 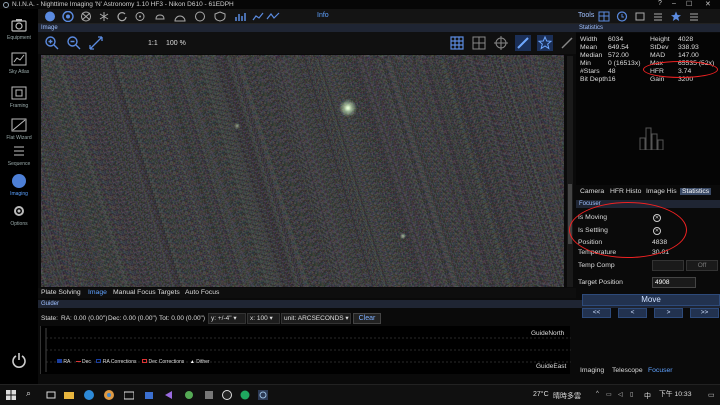 I want to click on windows-start-icon, so click(x=11, y=395).